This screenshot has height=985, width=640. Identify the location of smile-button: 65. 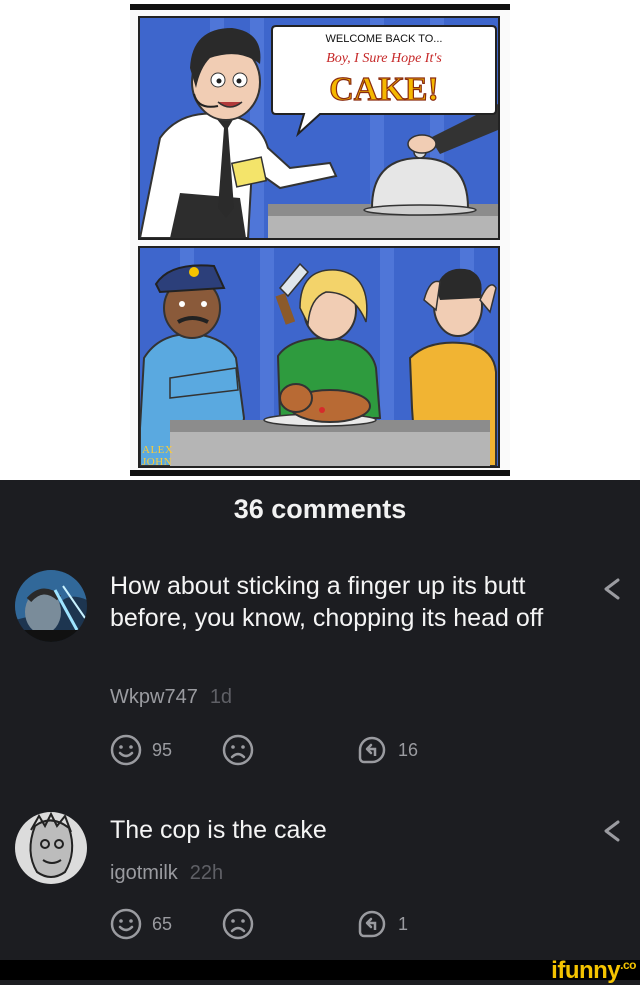
(141, 924).